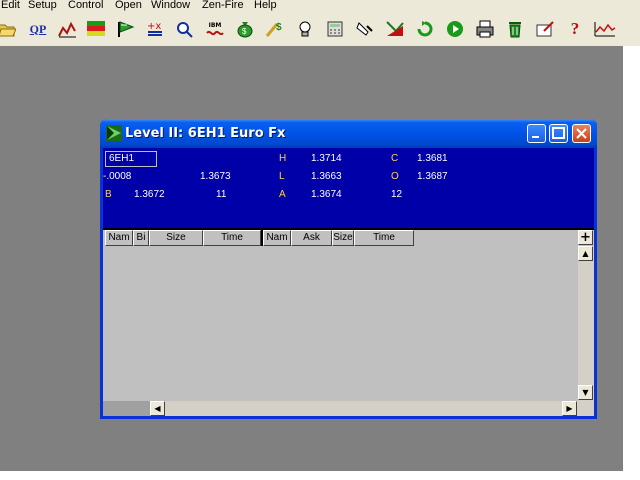  Describe the element at coordinates (38, 29) in the screenshot. I see `quote-page-button: QP` at that location.